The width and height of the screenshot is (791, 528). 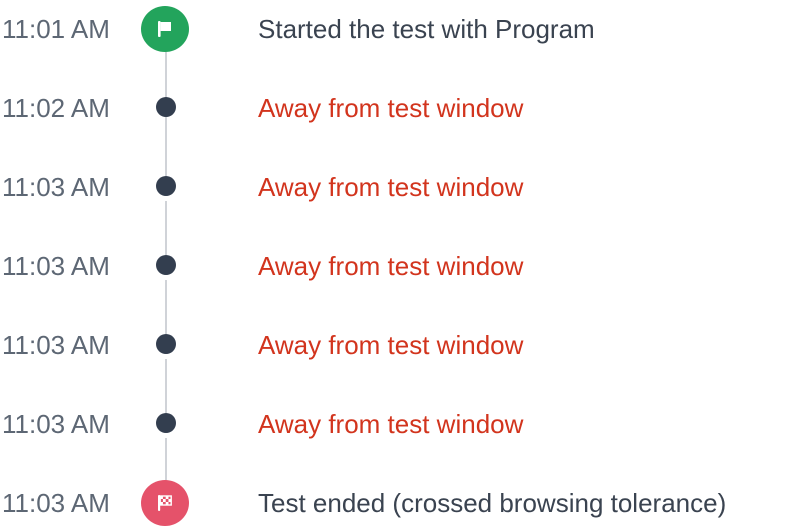 What do you see at coordinates (165, 29) in the screenshot?
I see `flag-icon` at bounding box center [165, 29].